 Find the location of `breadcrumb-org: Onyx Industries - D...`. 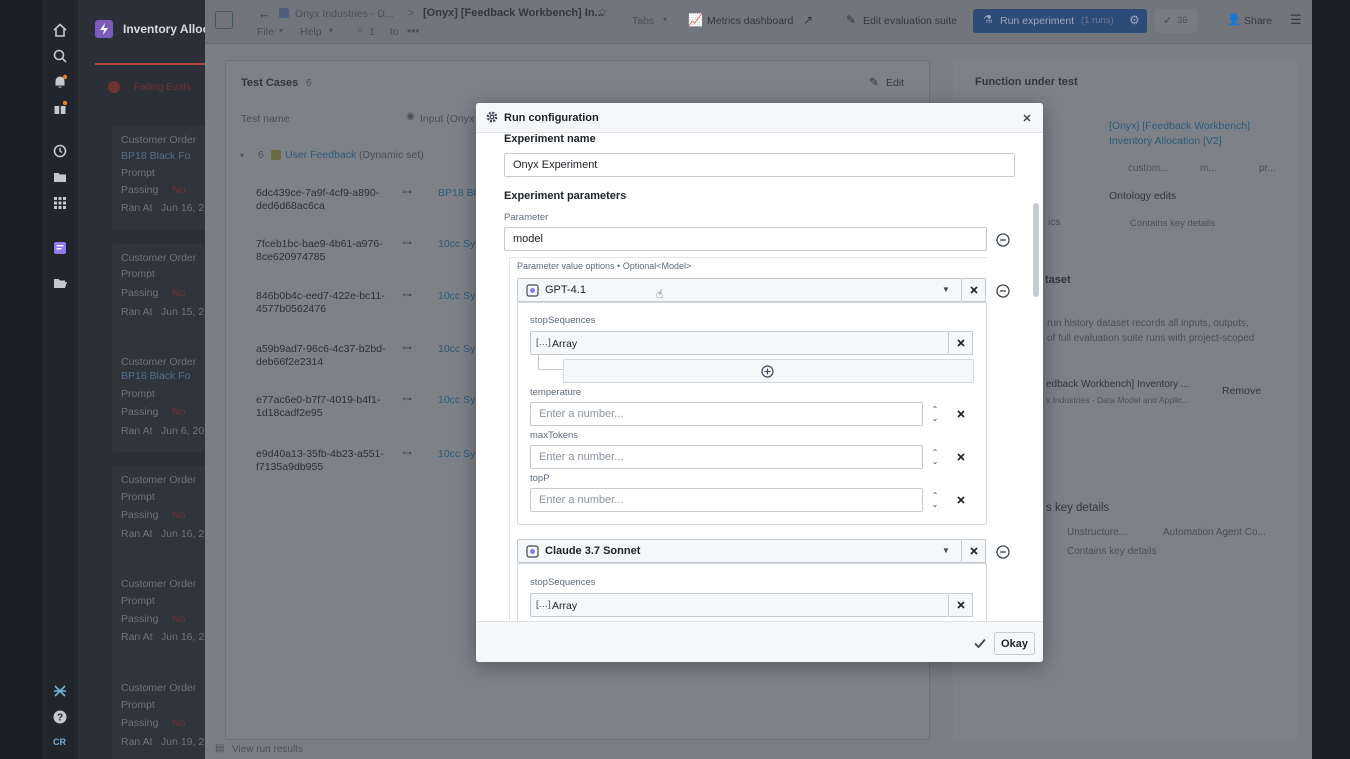

breadcrumb-org: Onyx Industries - D... is located at coordinates (344, 14).